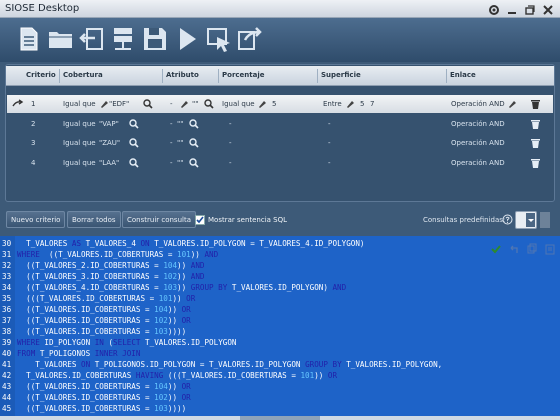  Describe the element at coordinates (61, 39) in the screenshot. I see `open-folder-icon` at that location.